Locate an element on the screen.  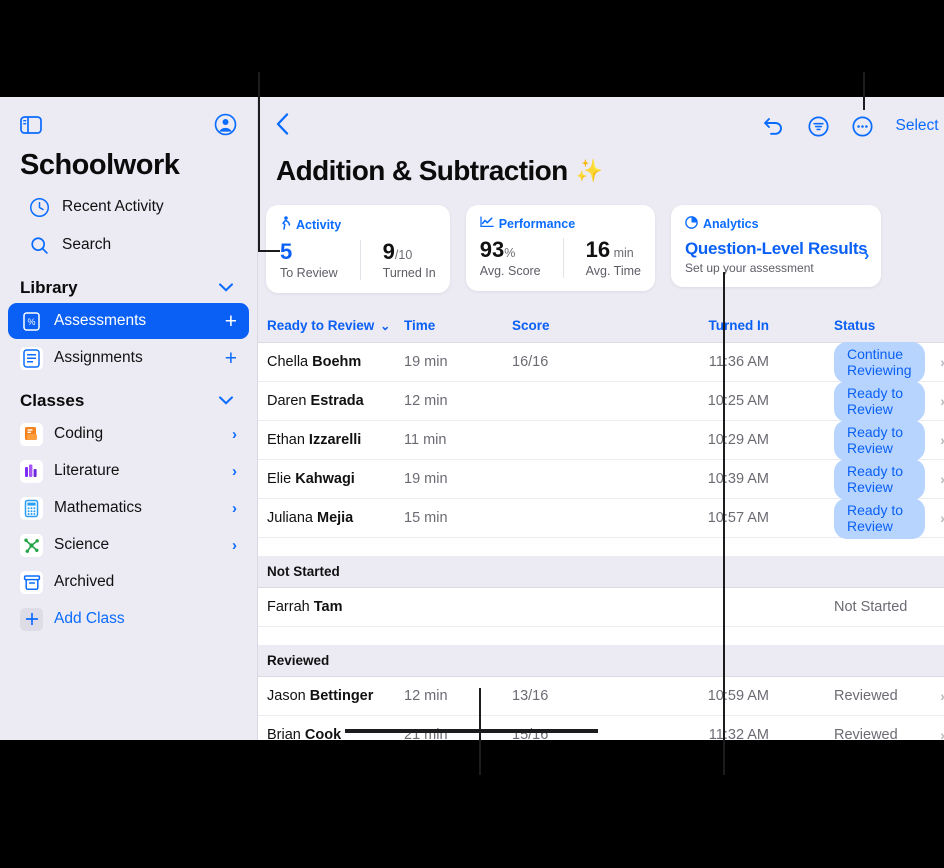
page-title: Addition & Subtraction ✨ is located at coordinates (601, 171).